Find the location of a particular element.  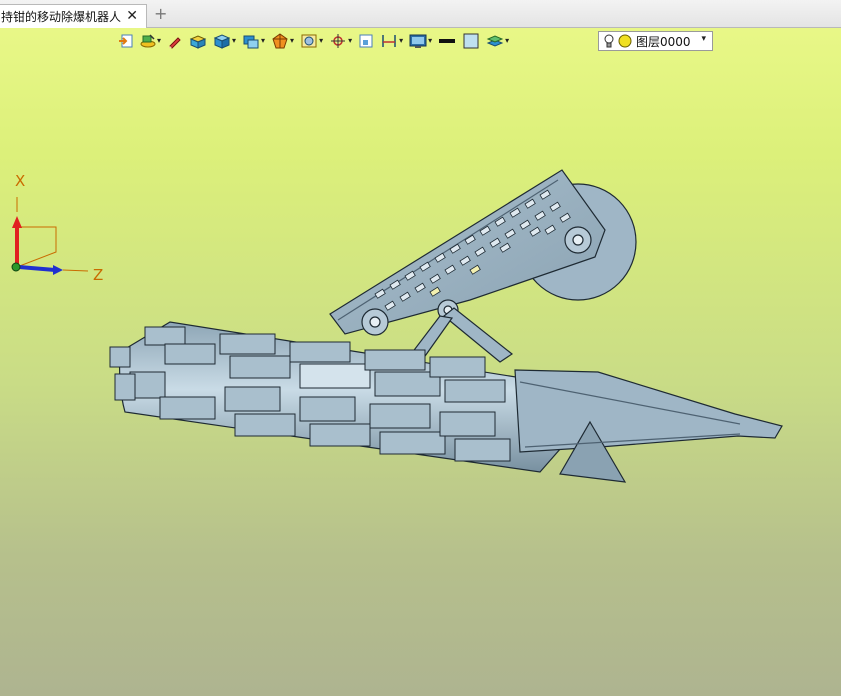

pencil-button is located at coordinates (175, 41).